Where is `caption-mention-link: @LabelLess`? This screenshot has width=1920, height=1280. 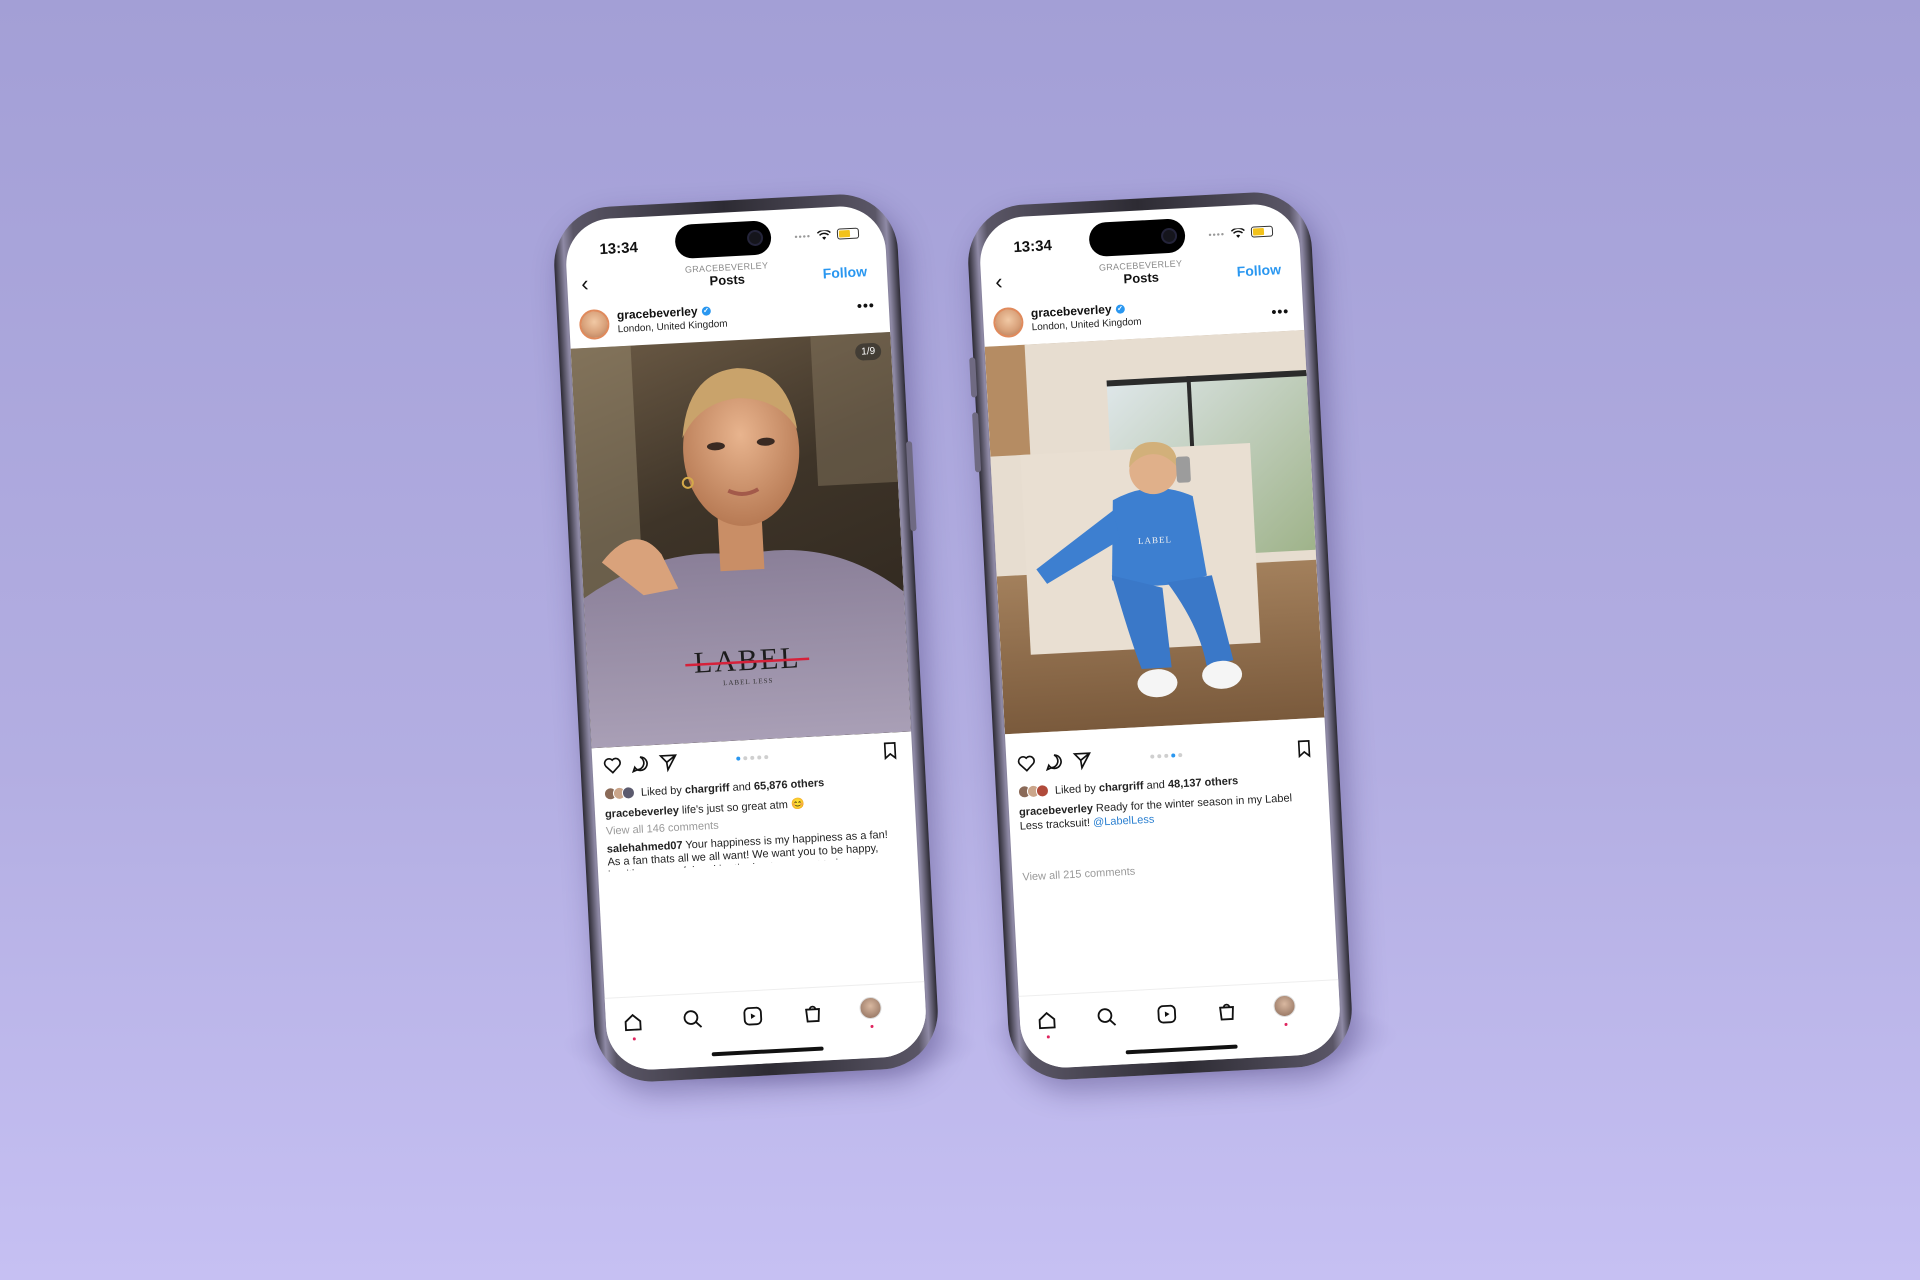 caption-mention-link: @LabelLess is located at coordinates (1124, 821).